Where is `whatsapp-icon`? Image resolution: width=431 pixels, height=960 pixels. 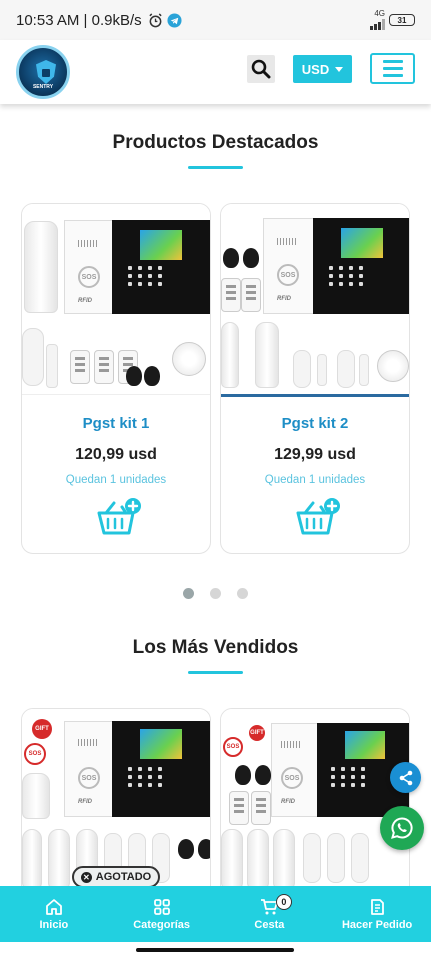
whatsapp-icon is located at coordinates (402, 828).